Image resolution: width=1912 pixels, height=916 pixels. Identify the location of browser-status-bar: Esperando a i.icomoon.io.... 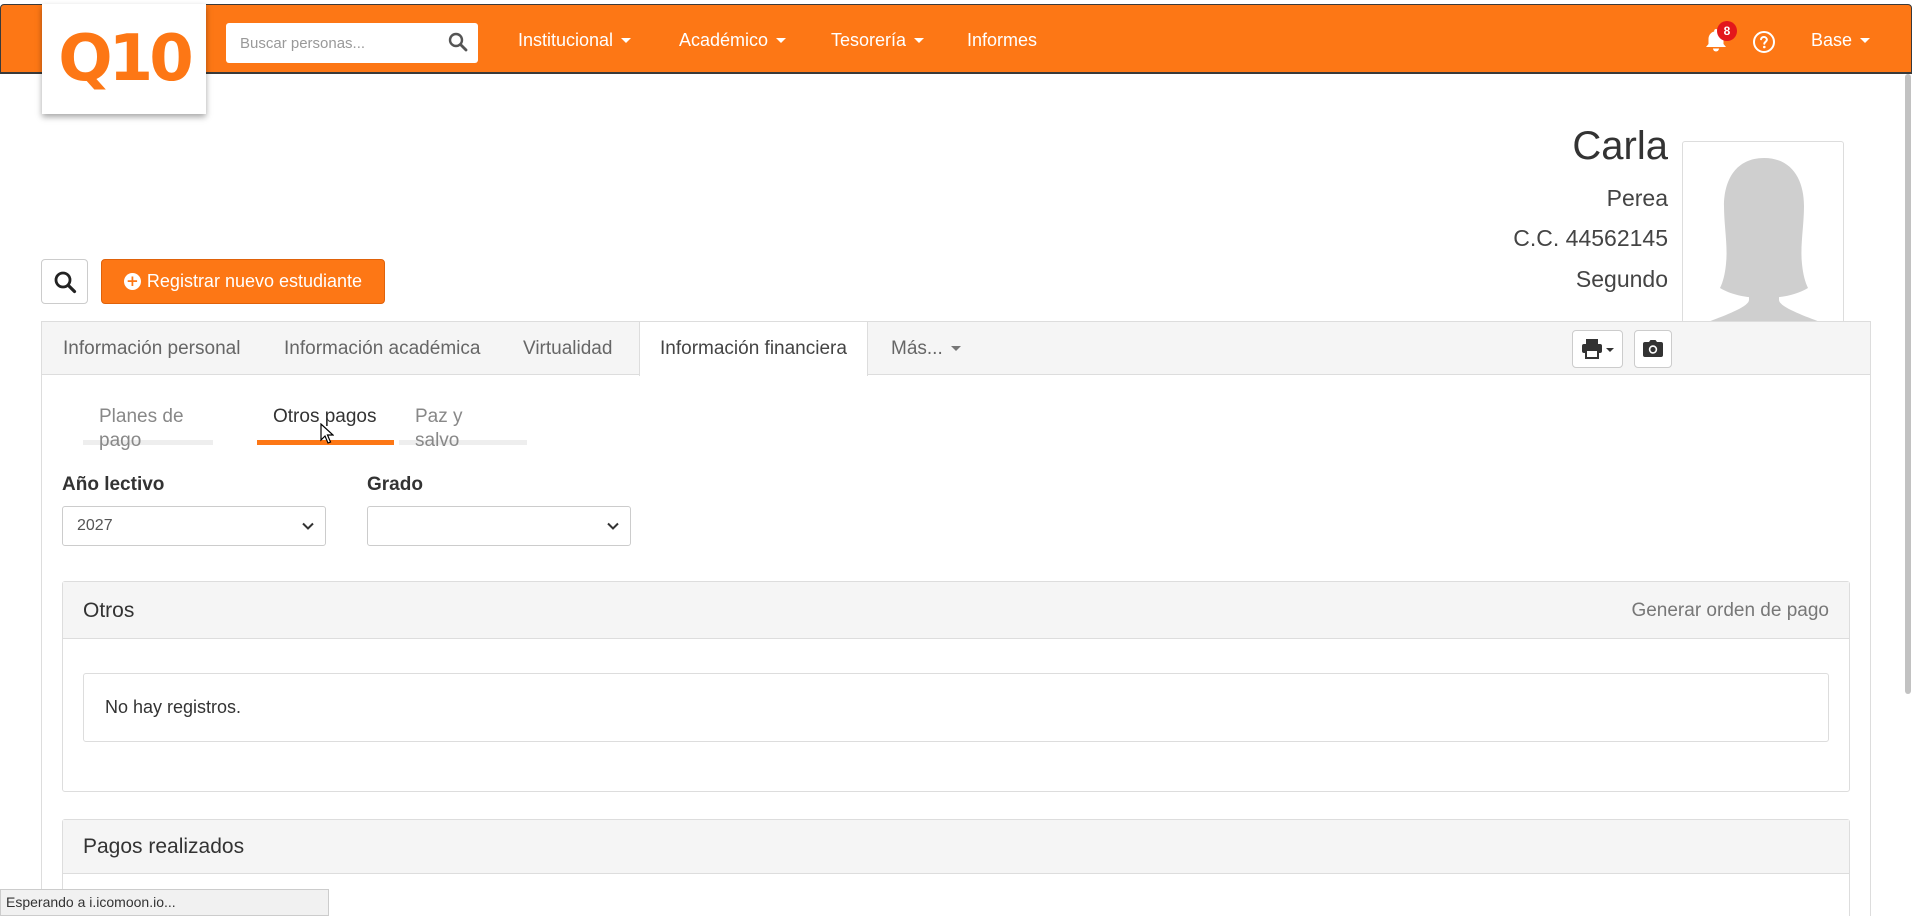
(164, 902).